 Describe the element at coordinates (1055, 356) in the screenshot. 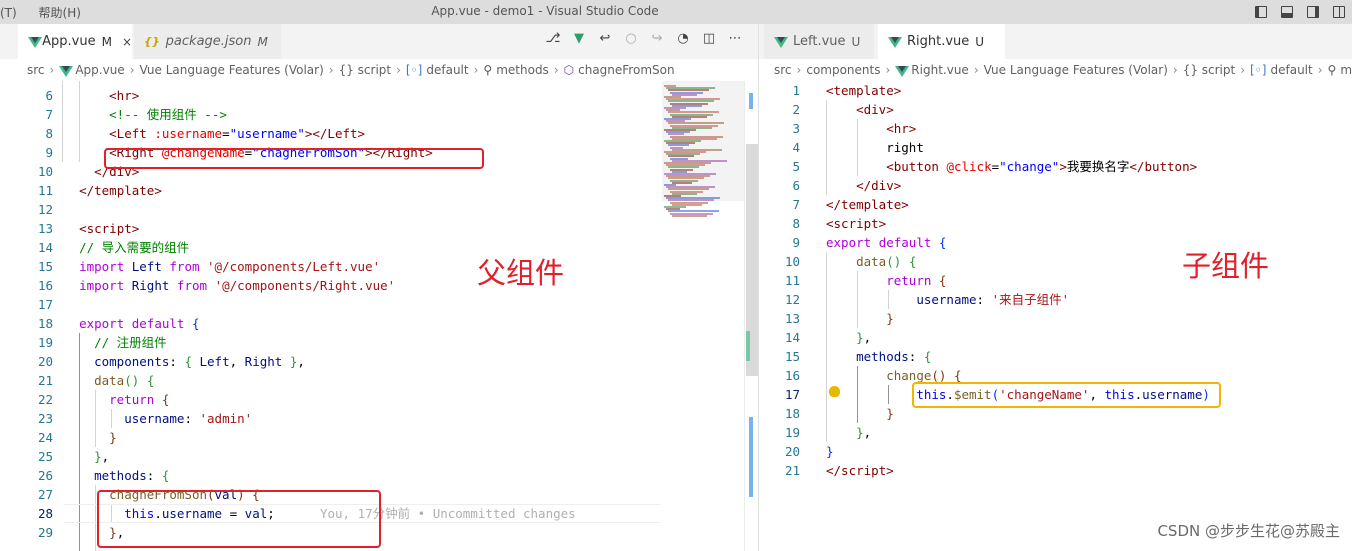

I see `code-line: 15 methods: {` at that location.